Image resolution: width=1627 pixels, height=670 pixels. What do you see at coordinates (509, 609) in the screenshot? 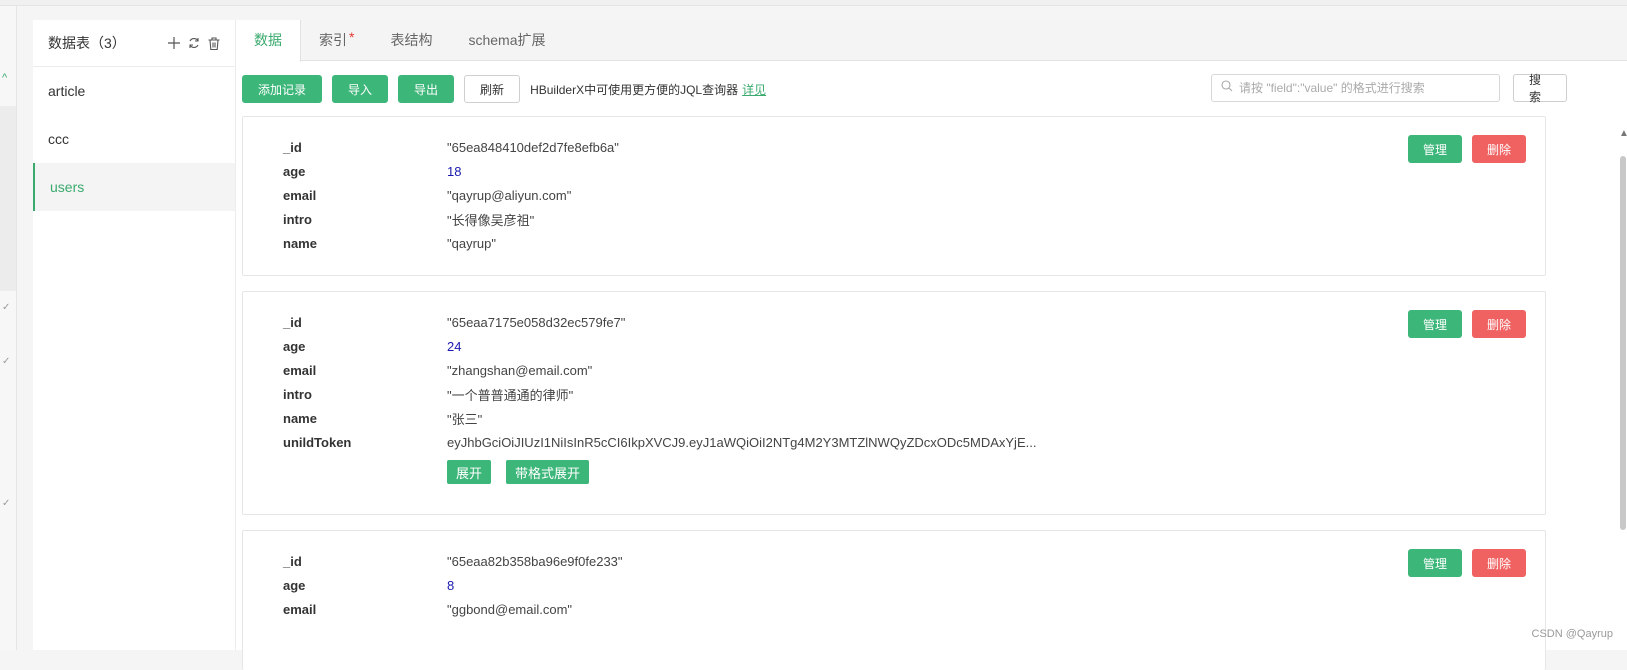
I see `field-value: "ggbond@email.com"` at bounding box center [509, 609].